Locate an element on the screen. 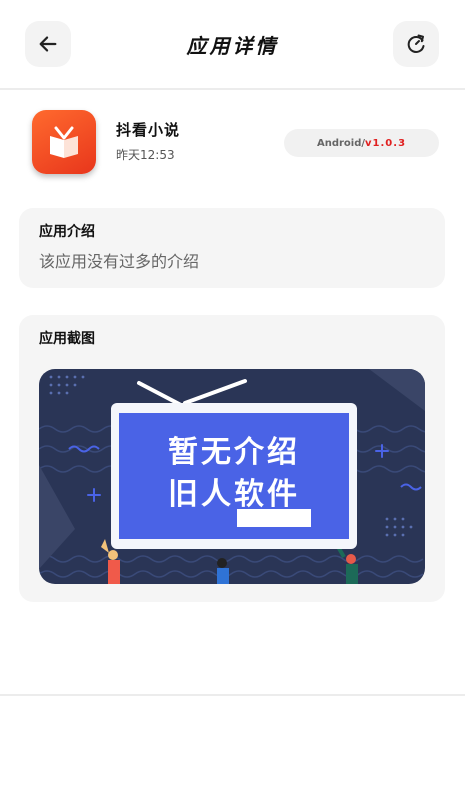  screenshot-text-line2: 旧人软件 is located at coordinates (234, 494).